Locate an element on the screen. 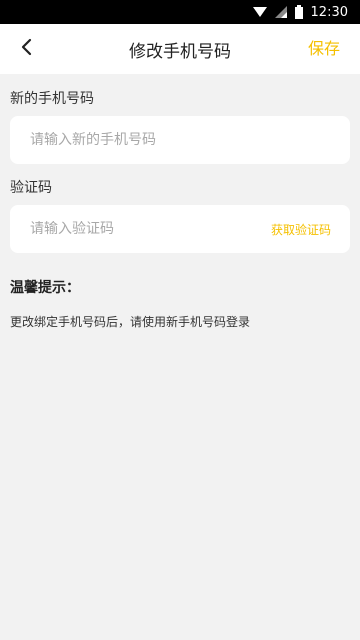 The height and width of the screenshot is (640, 360). nav-bar: 修改手机号码 保存 is located at coordinates (180, 49).